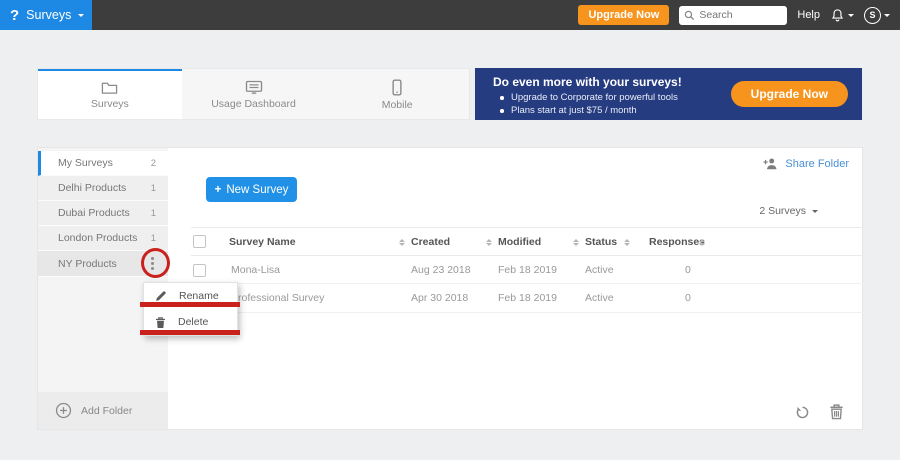  Describe the element at coordinates (450, 15) in the screenshot. I see `top-bar: ? Surveys Upgrade Now Help S` at that location.